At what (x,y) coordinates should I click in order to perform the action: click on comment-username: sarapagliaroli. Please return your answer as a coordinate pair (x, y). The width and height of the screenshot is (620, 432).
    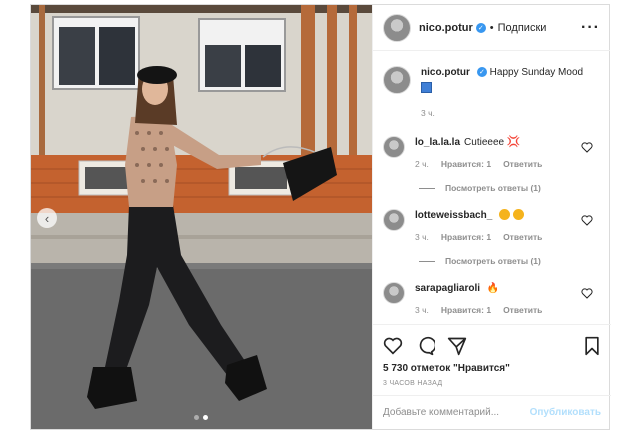
    Looking at the image, I should click on (447, 288).